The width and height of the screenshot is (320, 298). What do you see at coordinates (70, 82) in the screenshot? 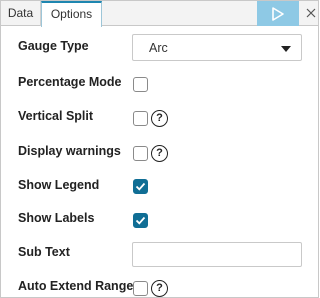
I see `percentage-mode-label: Percentage Mode` at bounding box center [70, 82].